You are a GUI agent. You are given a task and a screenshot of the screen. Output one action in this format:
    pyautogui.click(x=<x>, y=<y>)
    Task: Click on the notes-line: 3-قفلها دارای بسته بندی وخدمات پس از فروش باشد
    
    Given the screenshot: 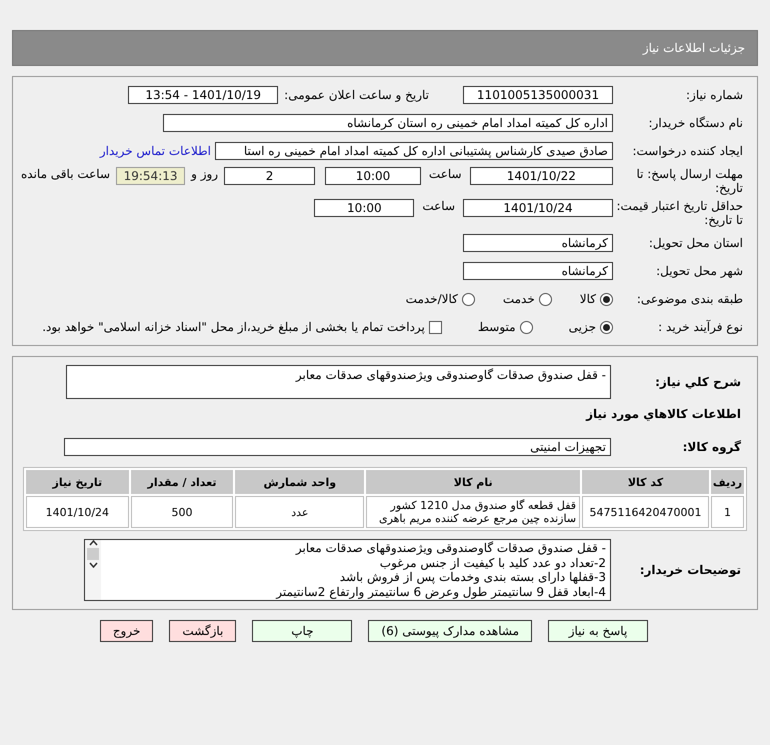 What is the action you would take?
    pyautogui.click(x=472, y=577)
    